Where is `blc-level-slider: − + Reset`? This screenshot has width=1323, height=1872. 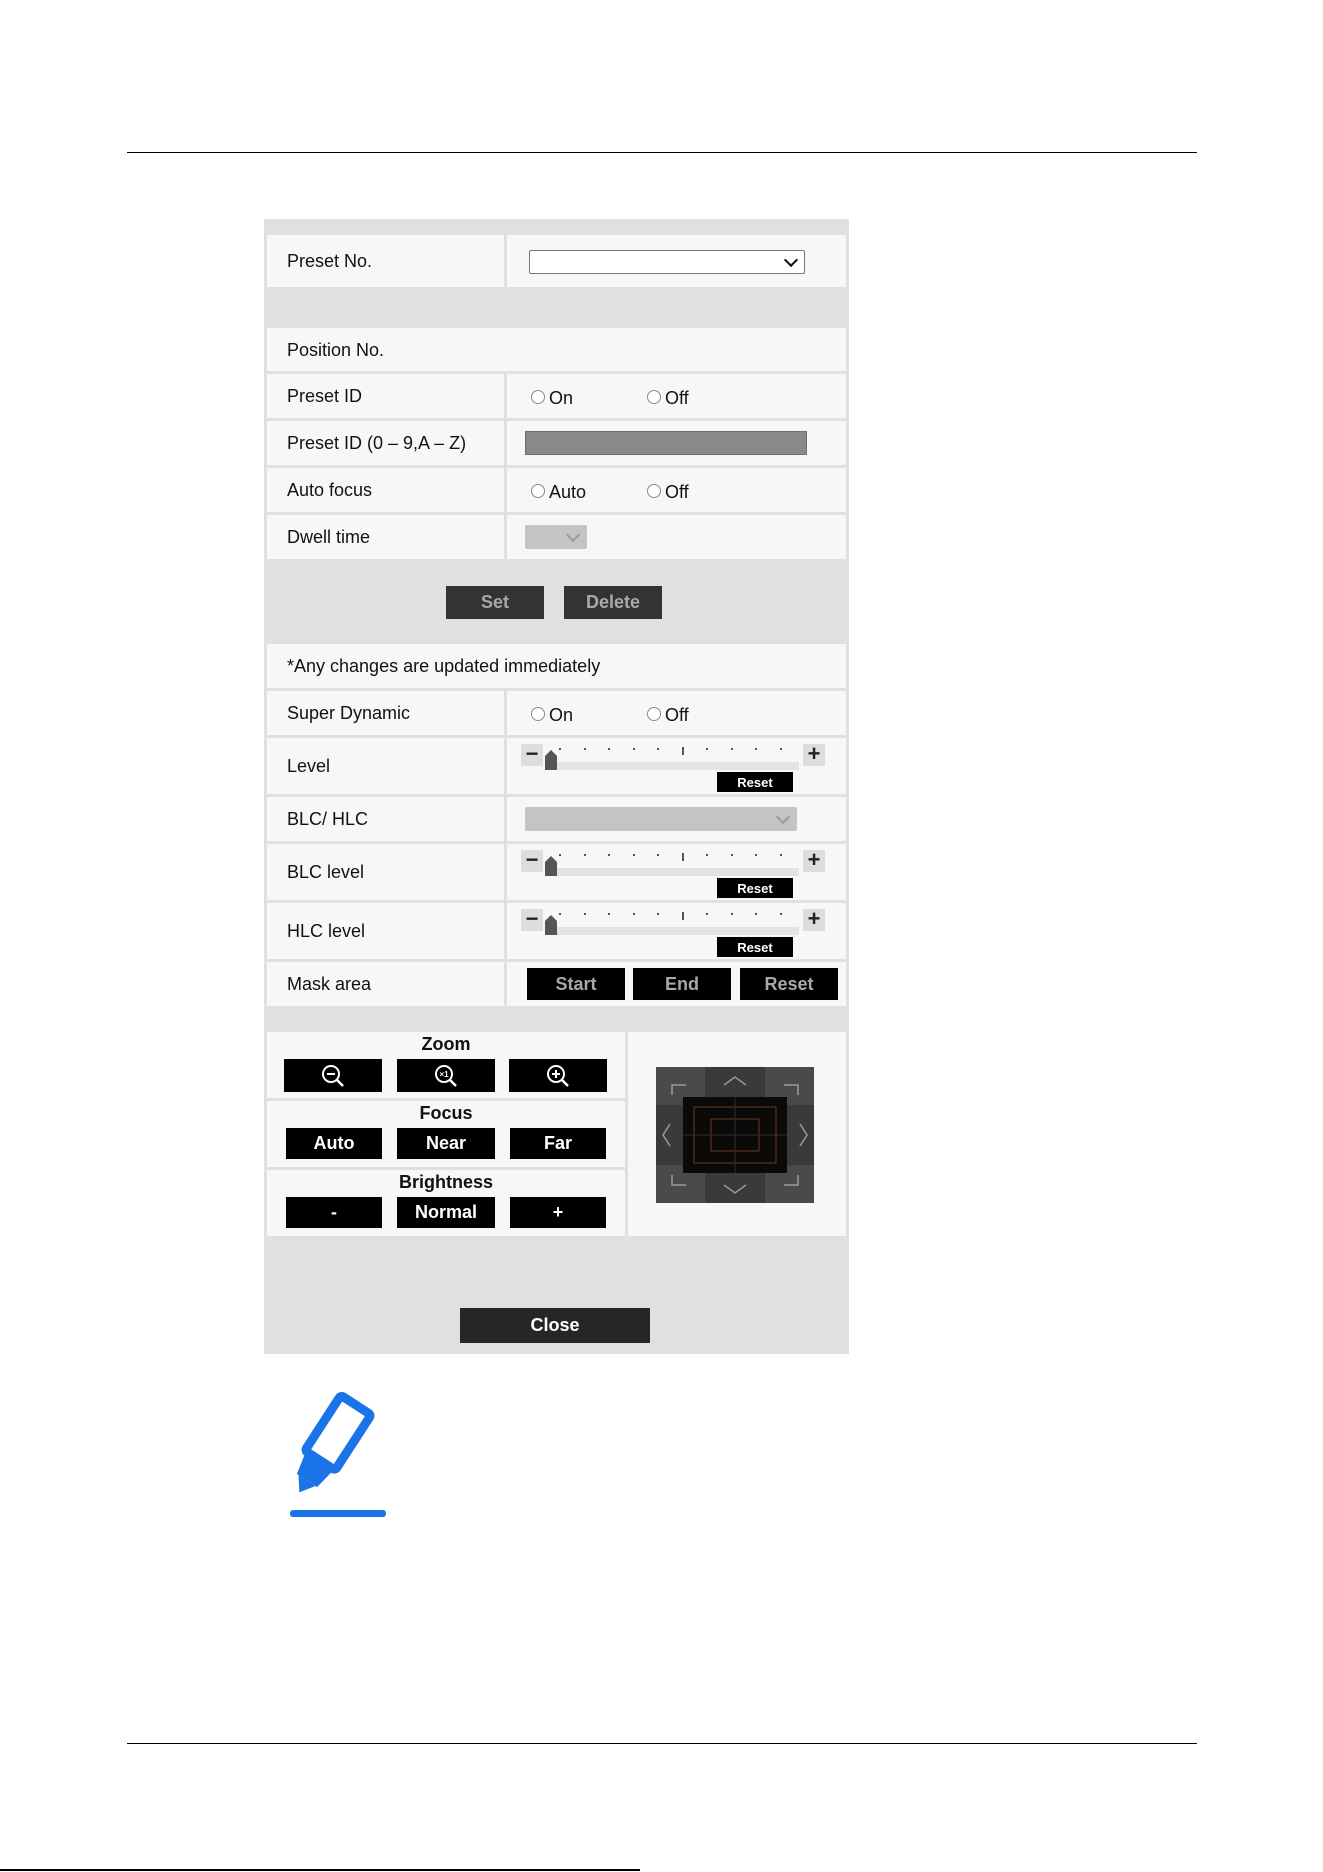
blc-level-slider: − + Reset is located at coordinates (673, 872).